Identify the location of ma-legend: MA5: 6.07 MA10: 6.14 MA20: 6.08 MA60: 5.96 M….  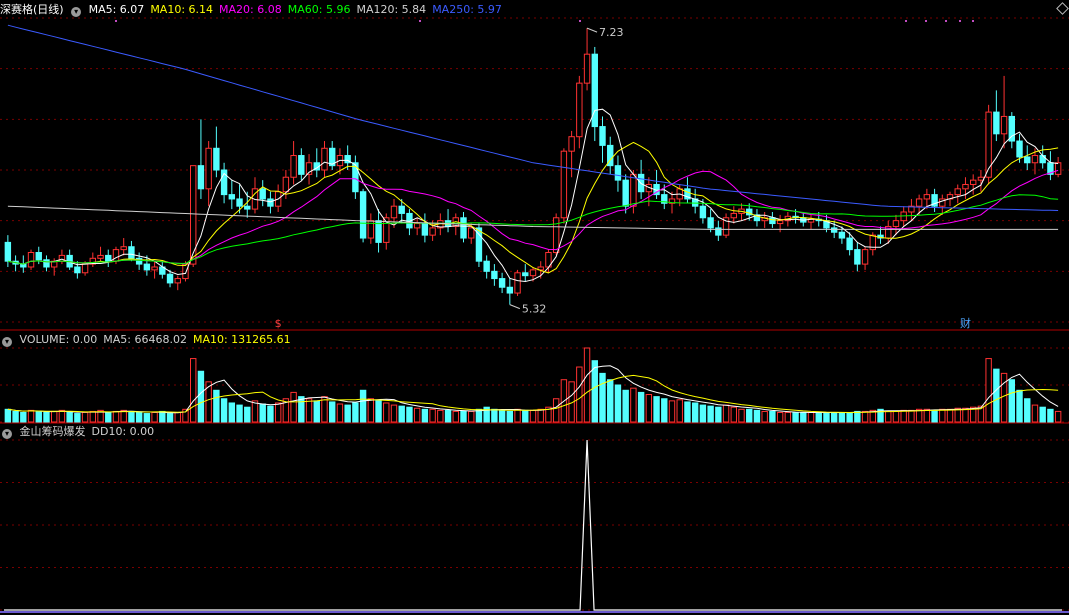
(298, 9).